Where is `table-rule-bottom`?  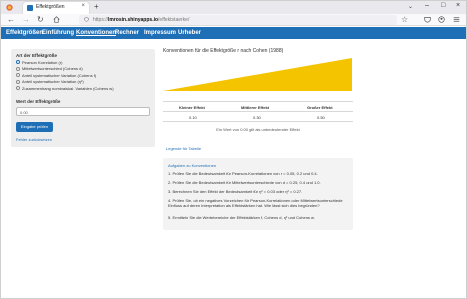 table-rule-bottom is located at coordinates (258, 121).